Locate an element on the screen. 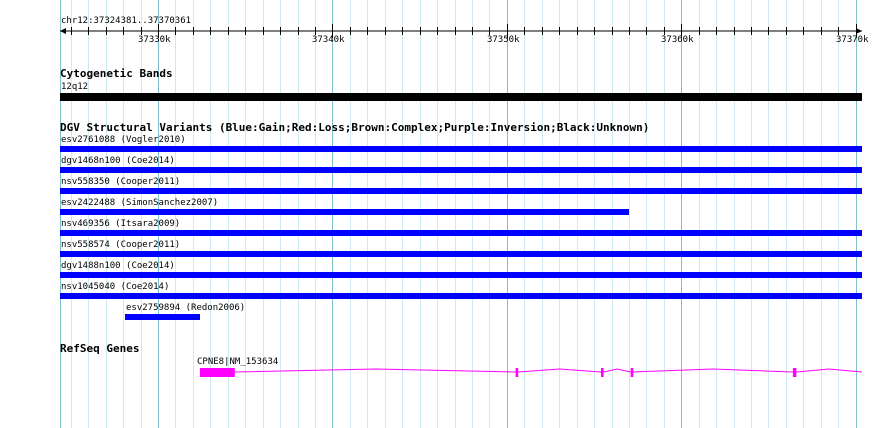  cytoband-bar is located at coordinates (461, 97).